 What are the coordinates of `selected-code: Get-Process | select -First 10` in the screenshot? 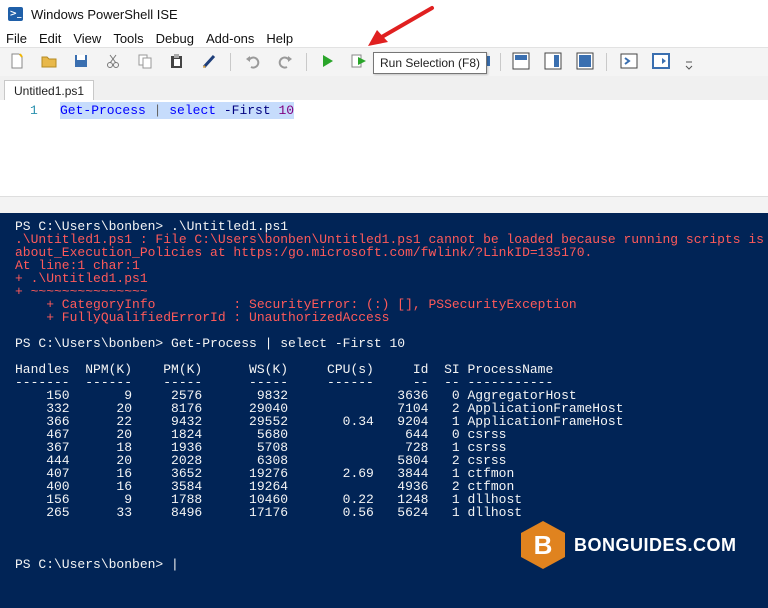 It's located at (177, 110).